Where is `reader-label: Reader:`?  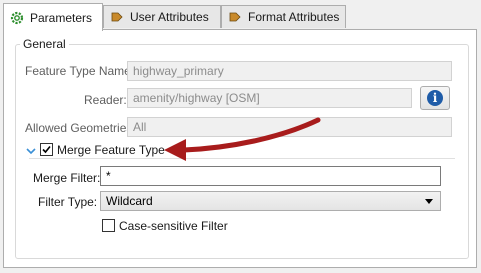 reader-label: Reader: is located at coordinates (105, 100).